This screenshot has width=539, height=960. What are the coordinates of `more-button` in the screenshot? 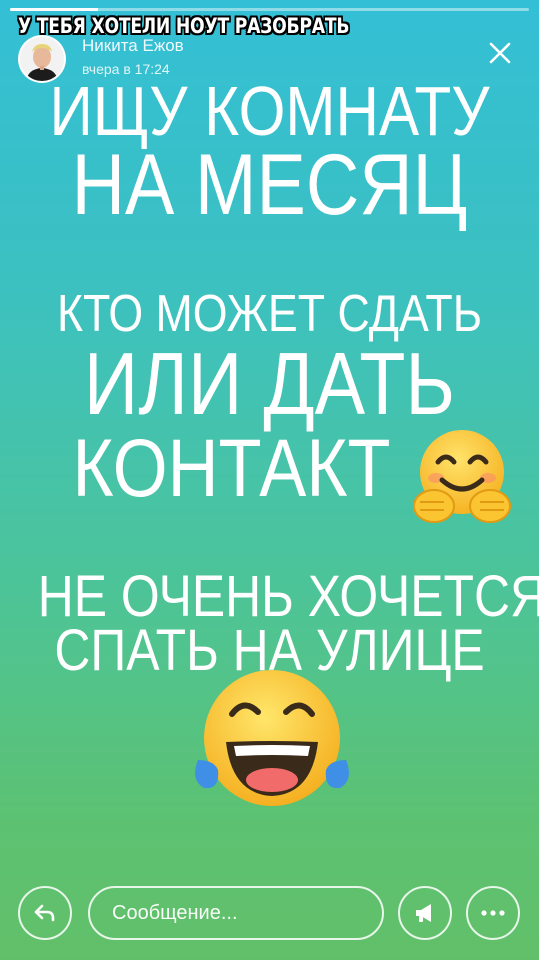 It's located at (493, 913).